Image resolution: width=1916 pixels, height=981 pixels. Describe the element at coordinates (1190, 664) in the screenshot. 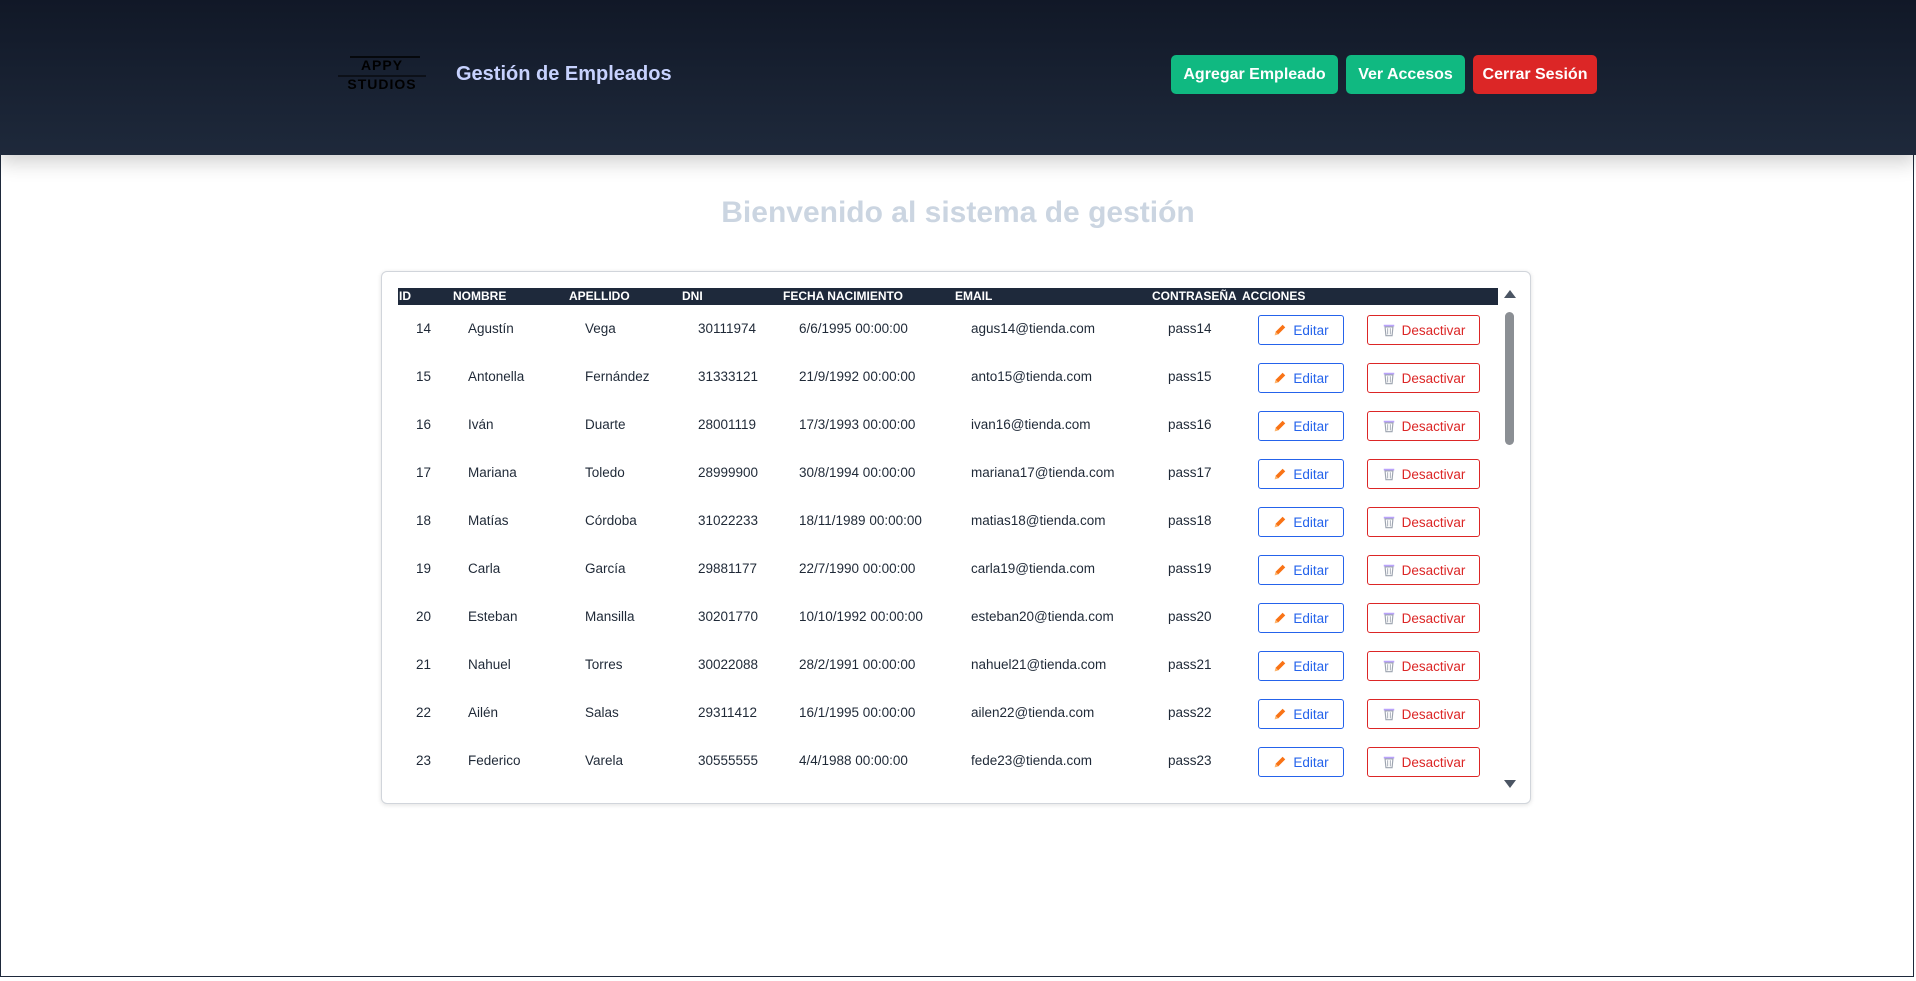

I see `cell-contrasena: pass21` at that location.